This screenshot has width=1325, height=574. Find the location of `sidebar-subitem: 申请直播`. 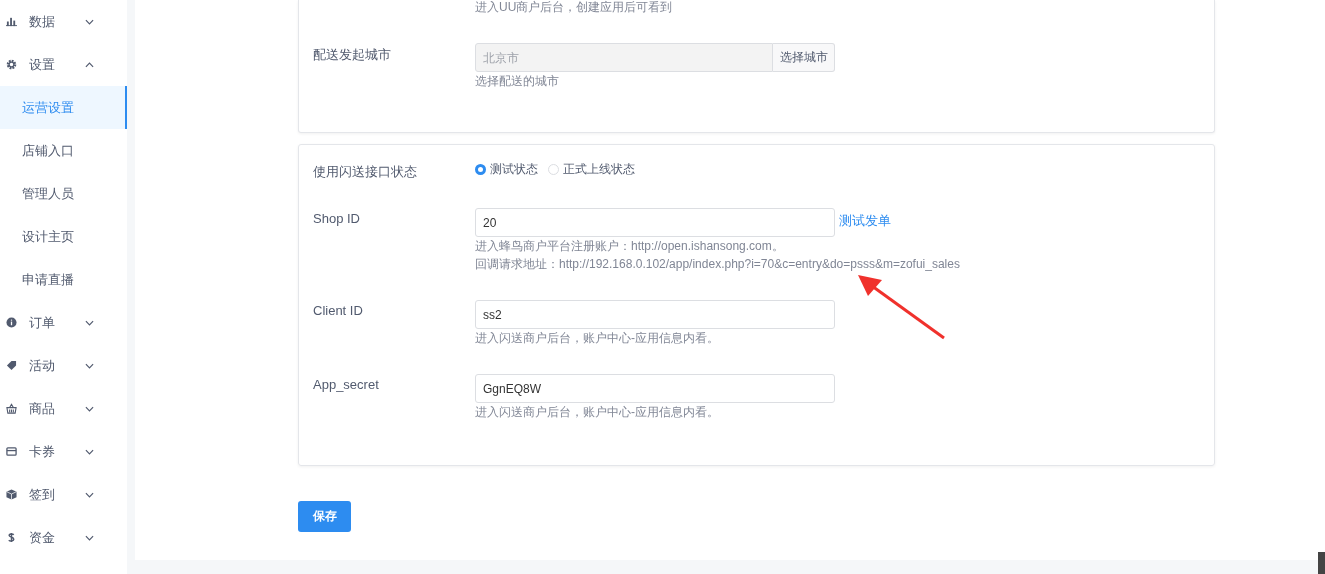

sidebar-subitem: 申请直播 is located at coordinates (63, 279).